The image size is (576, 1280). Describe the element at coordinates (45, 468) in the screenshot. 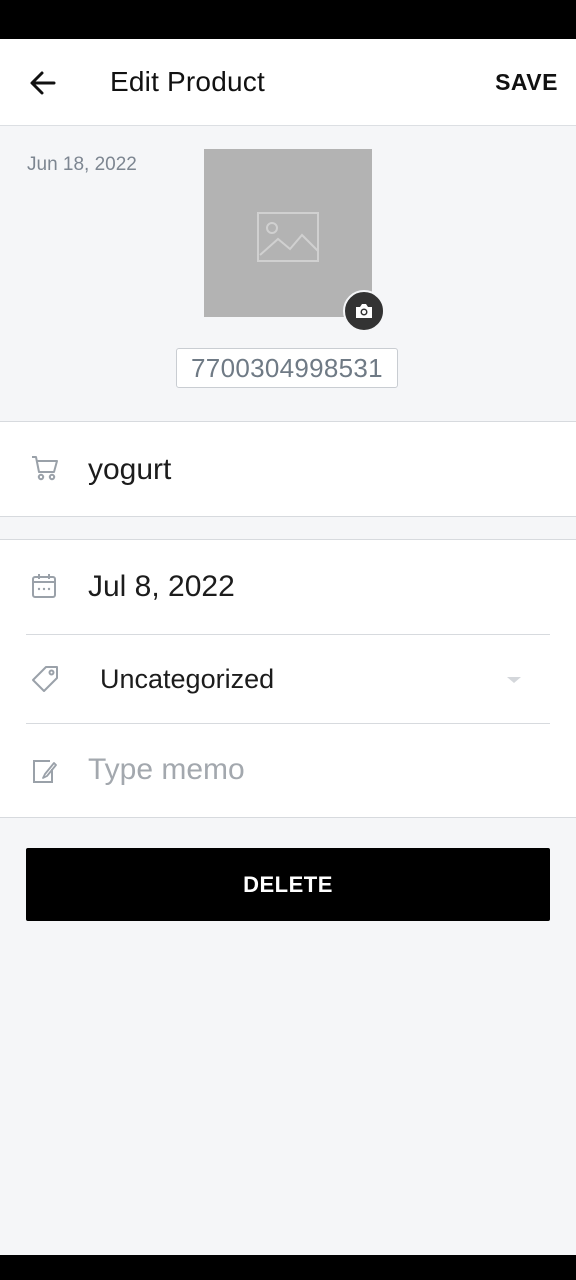

I see `cart-icon` at that location.